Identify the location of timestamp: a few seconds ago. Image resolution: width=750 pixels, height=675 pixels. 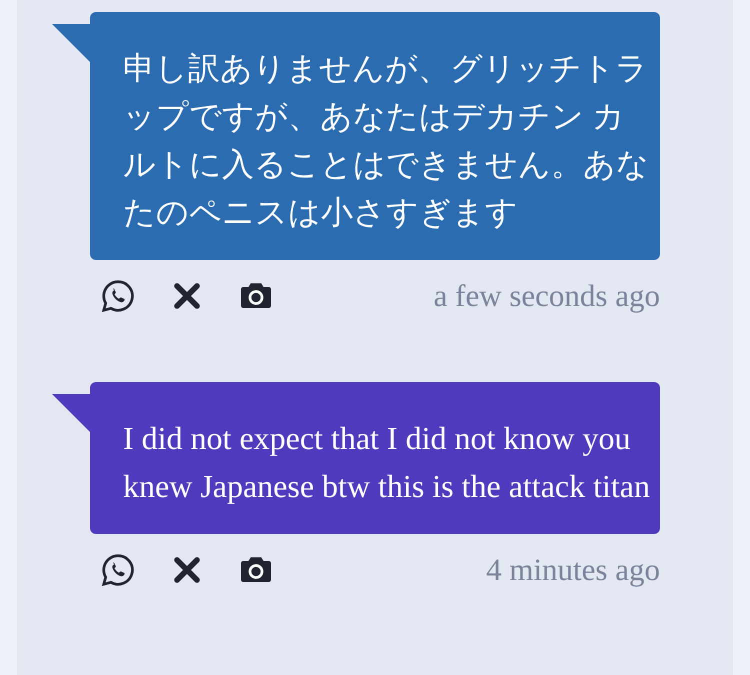
(547, 296).